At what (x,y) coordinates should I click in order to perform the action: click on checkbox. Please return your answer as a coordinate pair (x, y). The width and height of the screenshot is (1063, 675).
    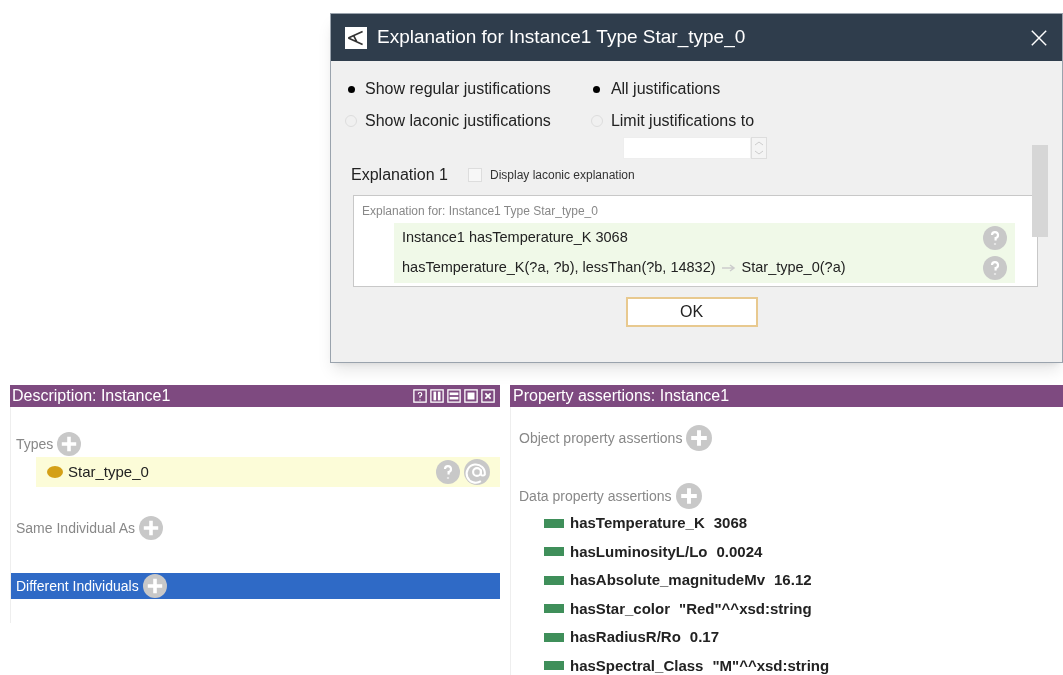
    Looking at the image, I should click on (474, 175).